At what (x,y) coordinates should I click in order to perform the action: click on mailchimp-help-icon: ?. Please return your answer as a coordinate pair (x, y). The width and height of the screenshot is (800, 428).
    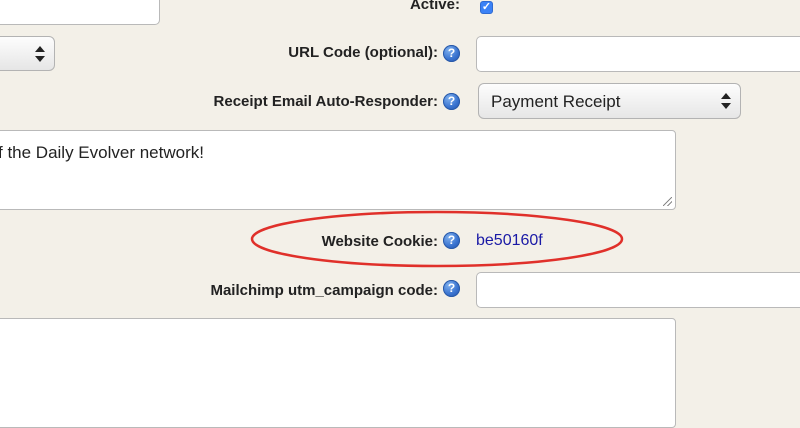
    Looking at the image, I should click on (451, 288).